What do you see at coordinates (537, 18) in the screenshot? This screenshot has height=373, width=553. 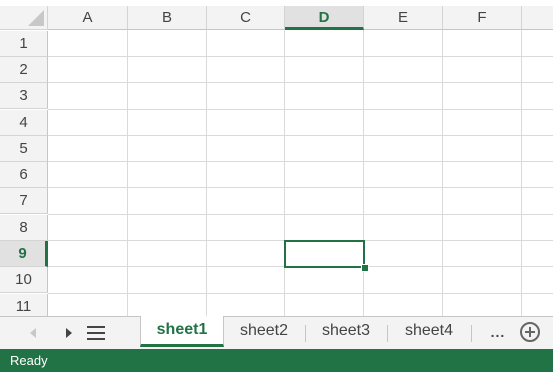 I see `column-header-partial` at bounding box center [537, 18].